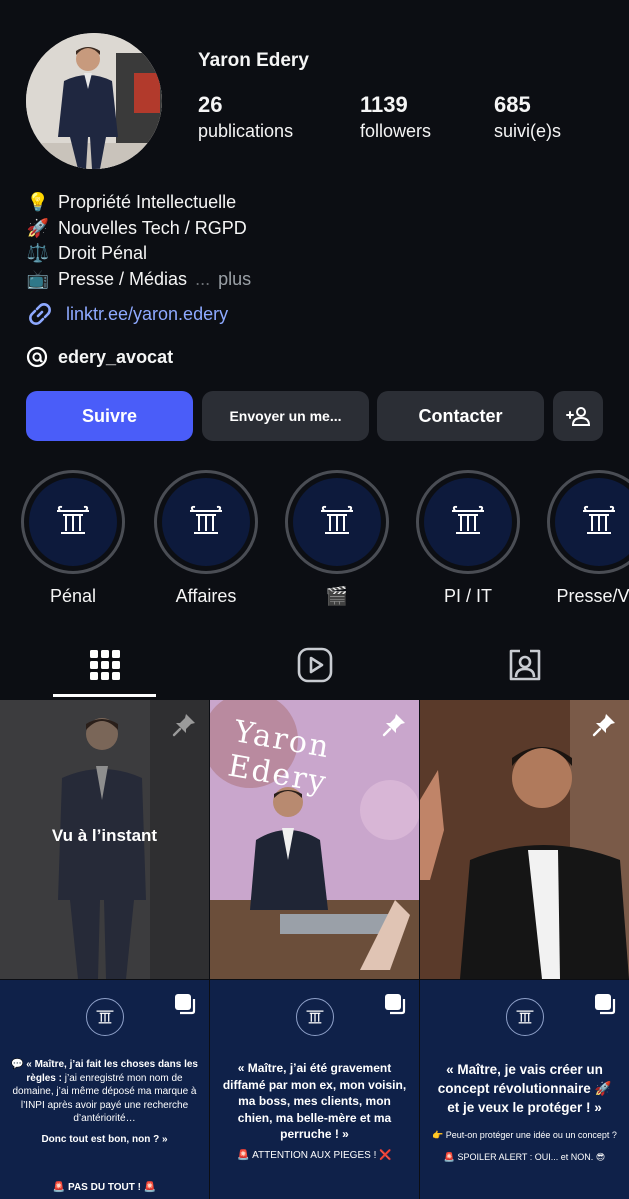 Image resolution: width=629 pixels, height=1199 pixels. What do you see at coordinates (206, 596) in the screenshot?
I see `highlight-label: Affaires` at bounding box center [206, 596].